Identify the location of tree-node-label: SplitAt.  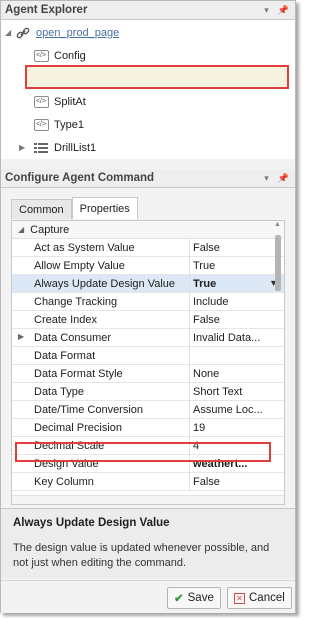
(70, 101).